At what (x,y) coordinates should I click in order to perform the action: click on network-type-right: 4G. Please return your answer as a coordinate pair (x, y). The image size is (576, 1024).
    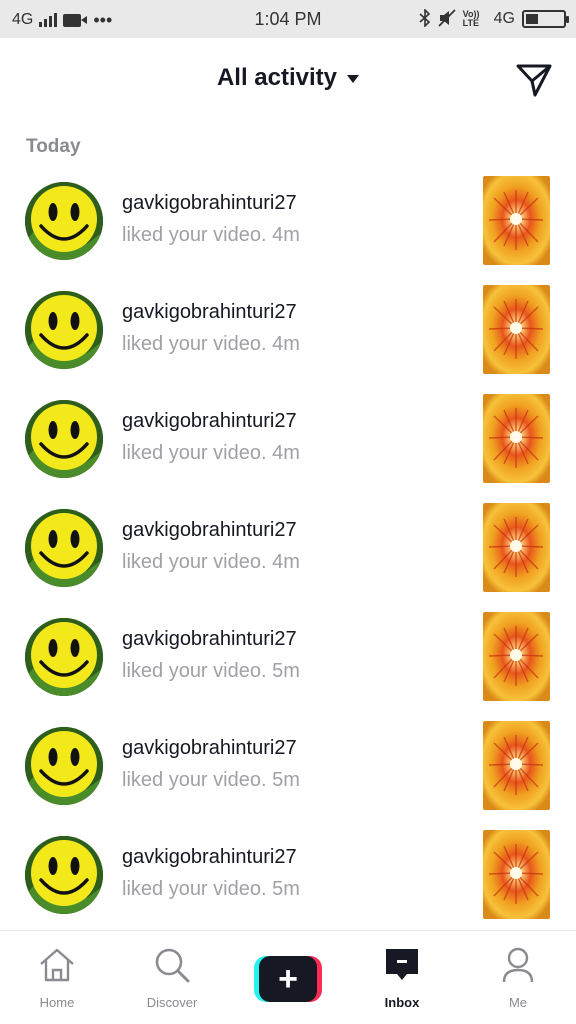
    Looking at the image, I should click on (504, 18).